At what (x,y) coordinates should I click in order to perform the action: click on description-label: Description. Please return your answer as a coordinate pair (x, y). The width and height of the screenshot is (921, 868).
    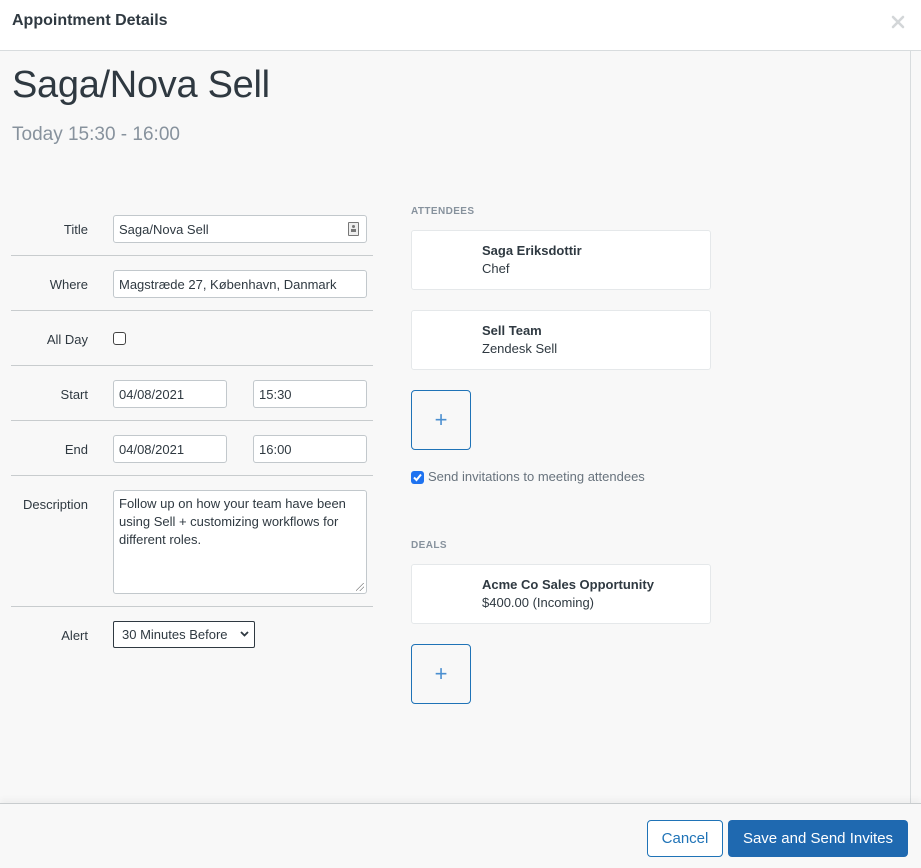
    Looking at the image, I should click on (55, 504).